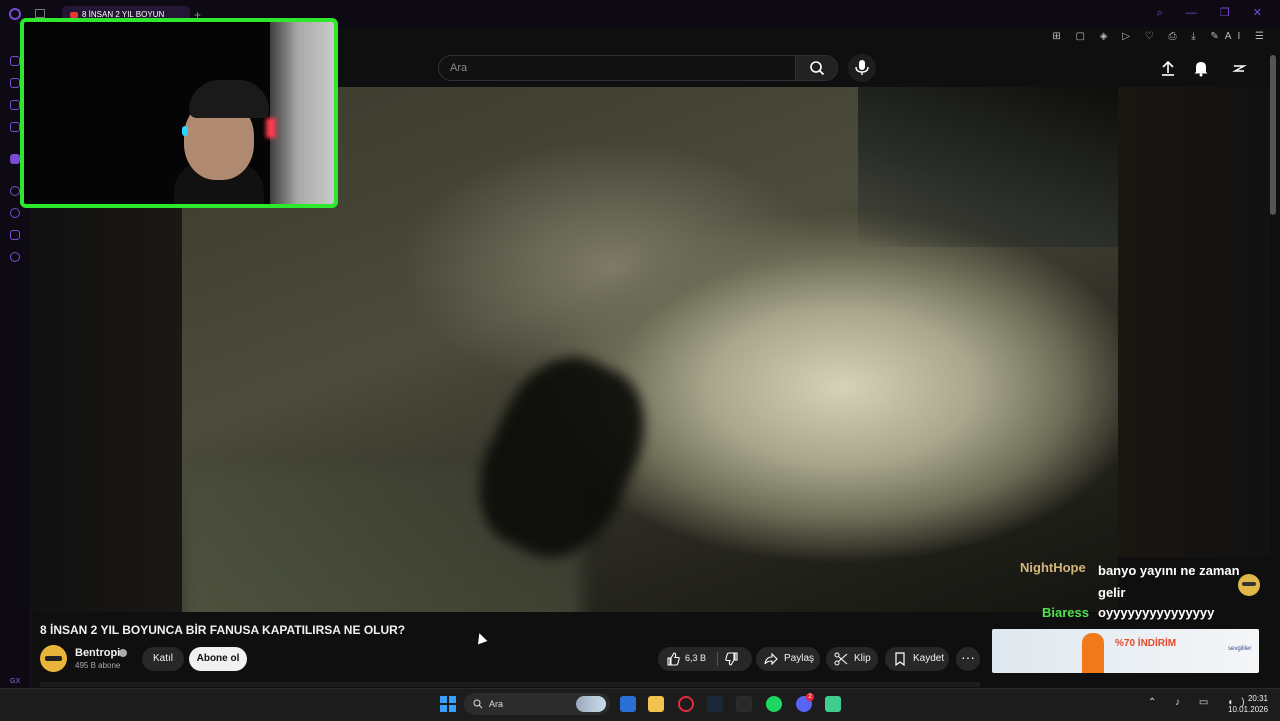 The image size is (1280, 721). Describe the element at coordinates (448, 704) in the screenshot. I see `windows-start-icon` at that location.